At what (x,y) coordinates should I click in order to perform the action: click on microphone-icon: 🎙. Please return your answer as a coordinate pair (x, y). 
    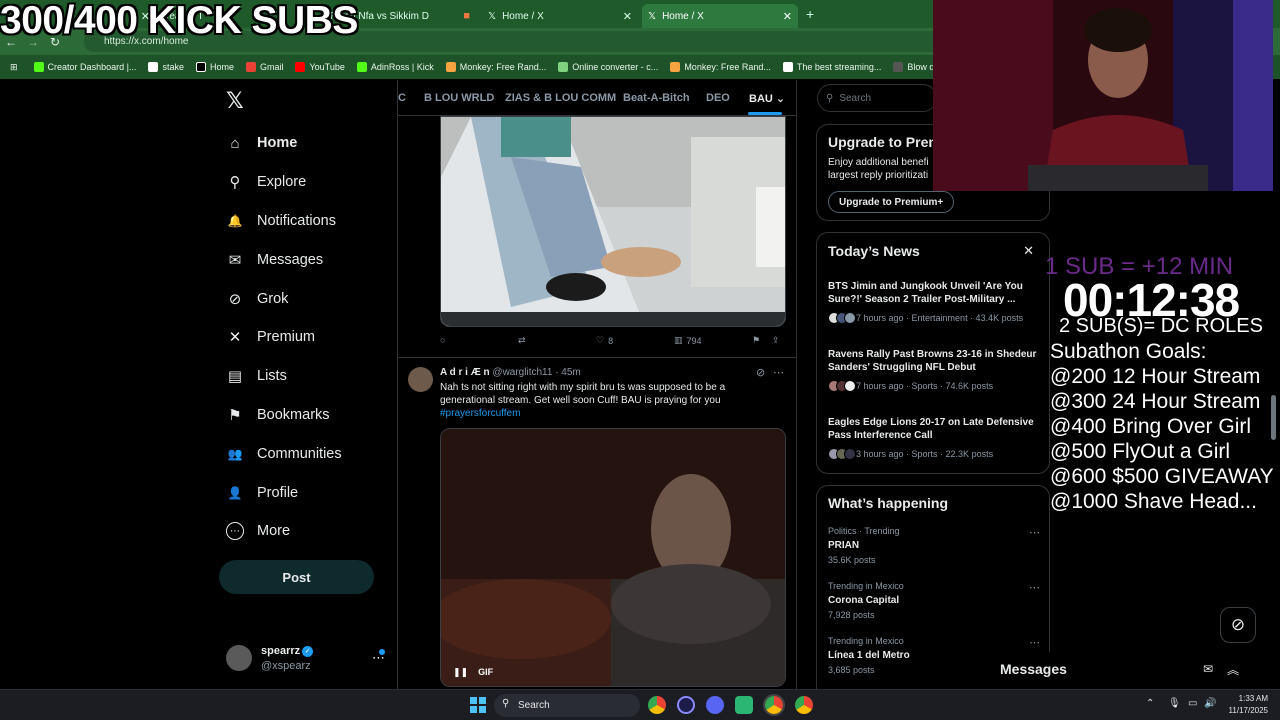
    Looking at the image, I should click on (1174, 703).